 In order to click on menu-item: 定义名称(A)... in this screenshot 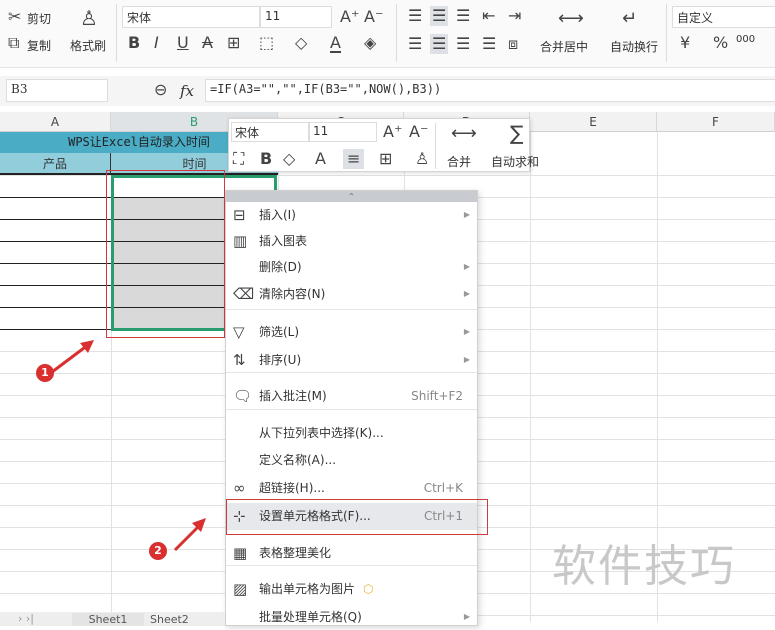, I will do `click(351, 460)`.